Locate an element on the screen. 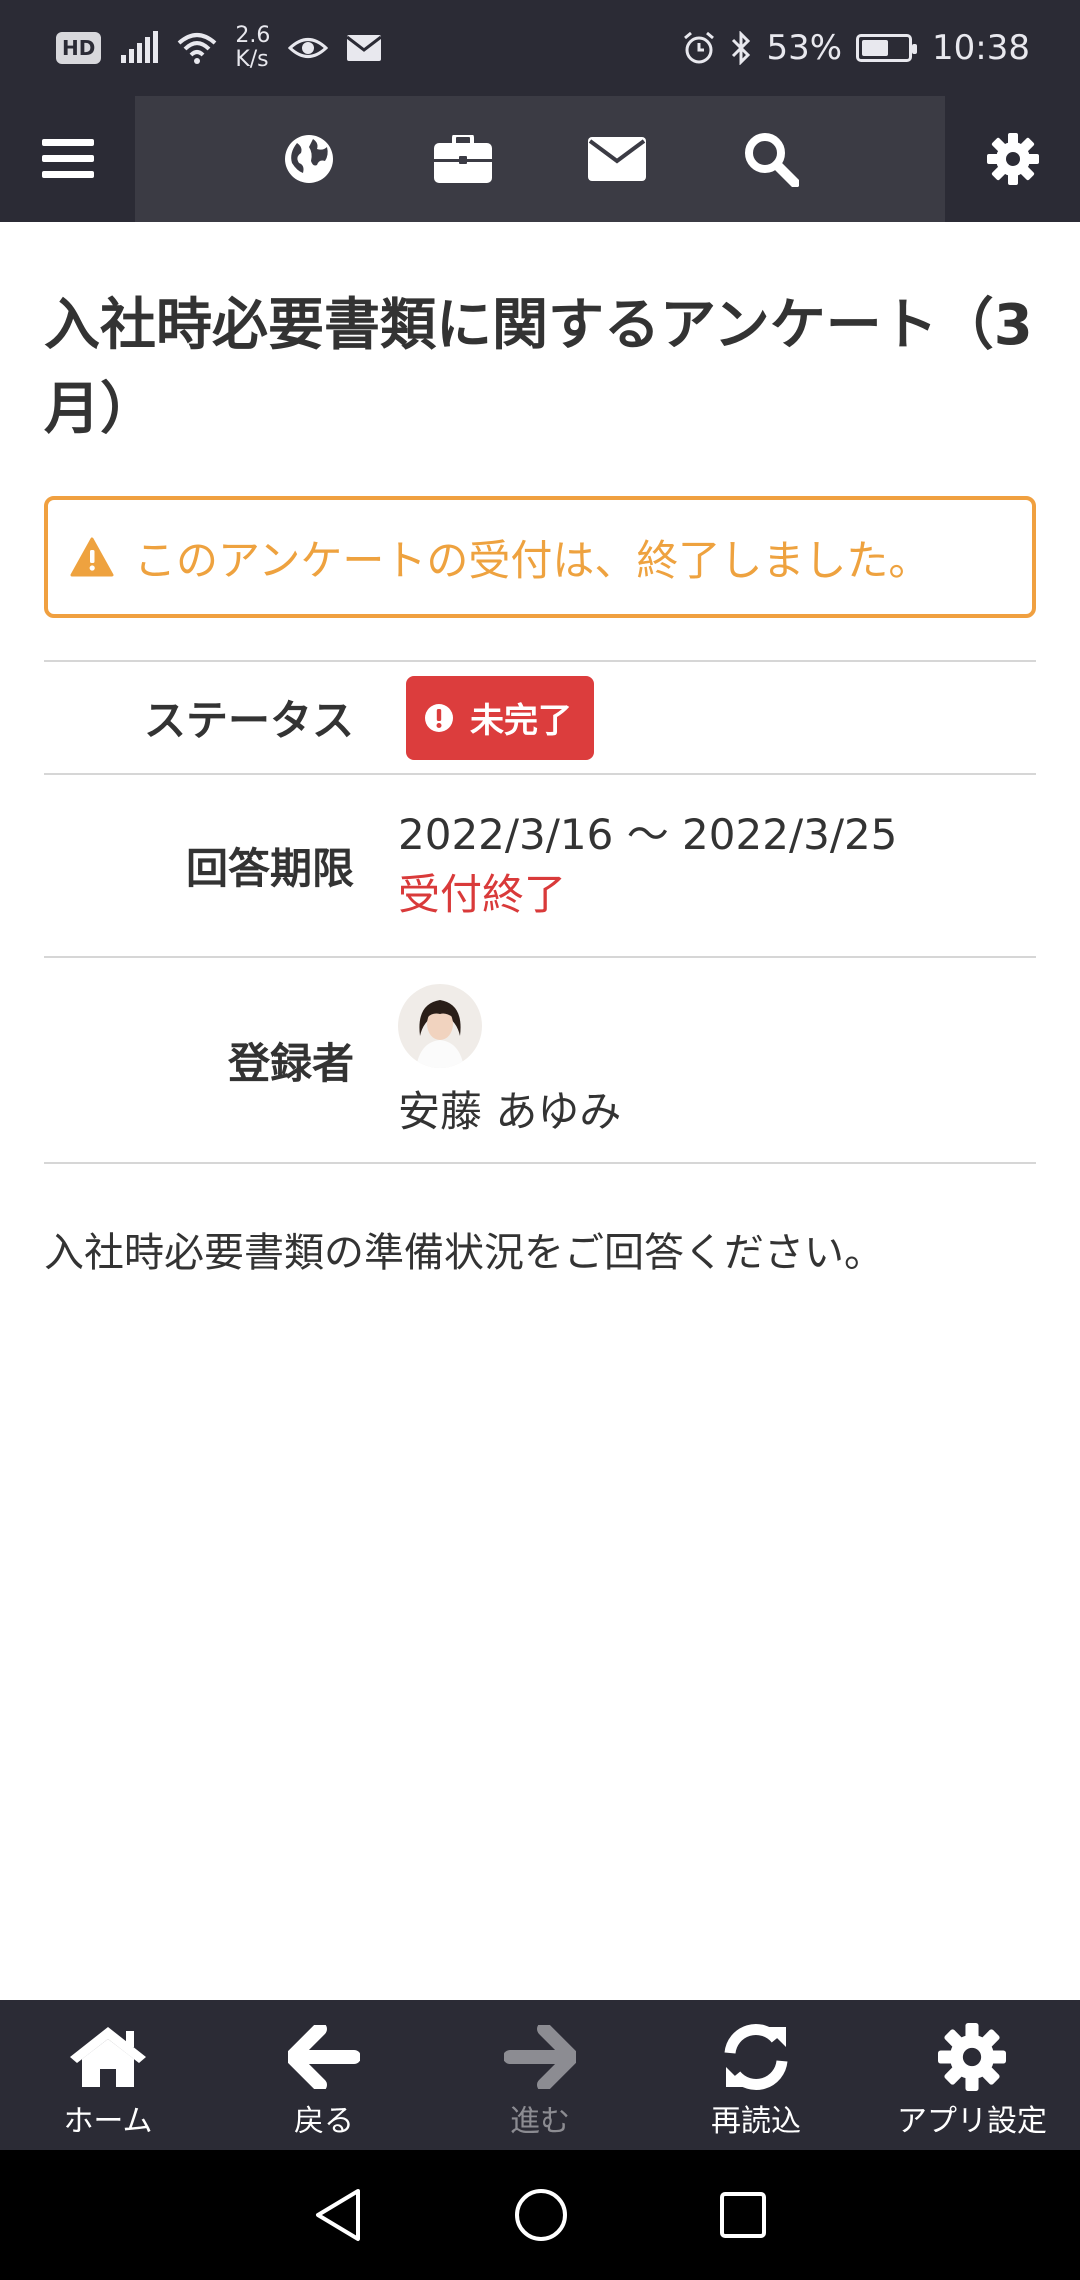 The image size is (1080, 2280). bottom-tab-bar: ホーム 戻る 進む 再読込 アプリ設定 is located at coordinates (540, 2075).